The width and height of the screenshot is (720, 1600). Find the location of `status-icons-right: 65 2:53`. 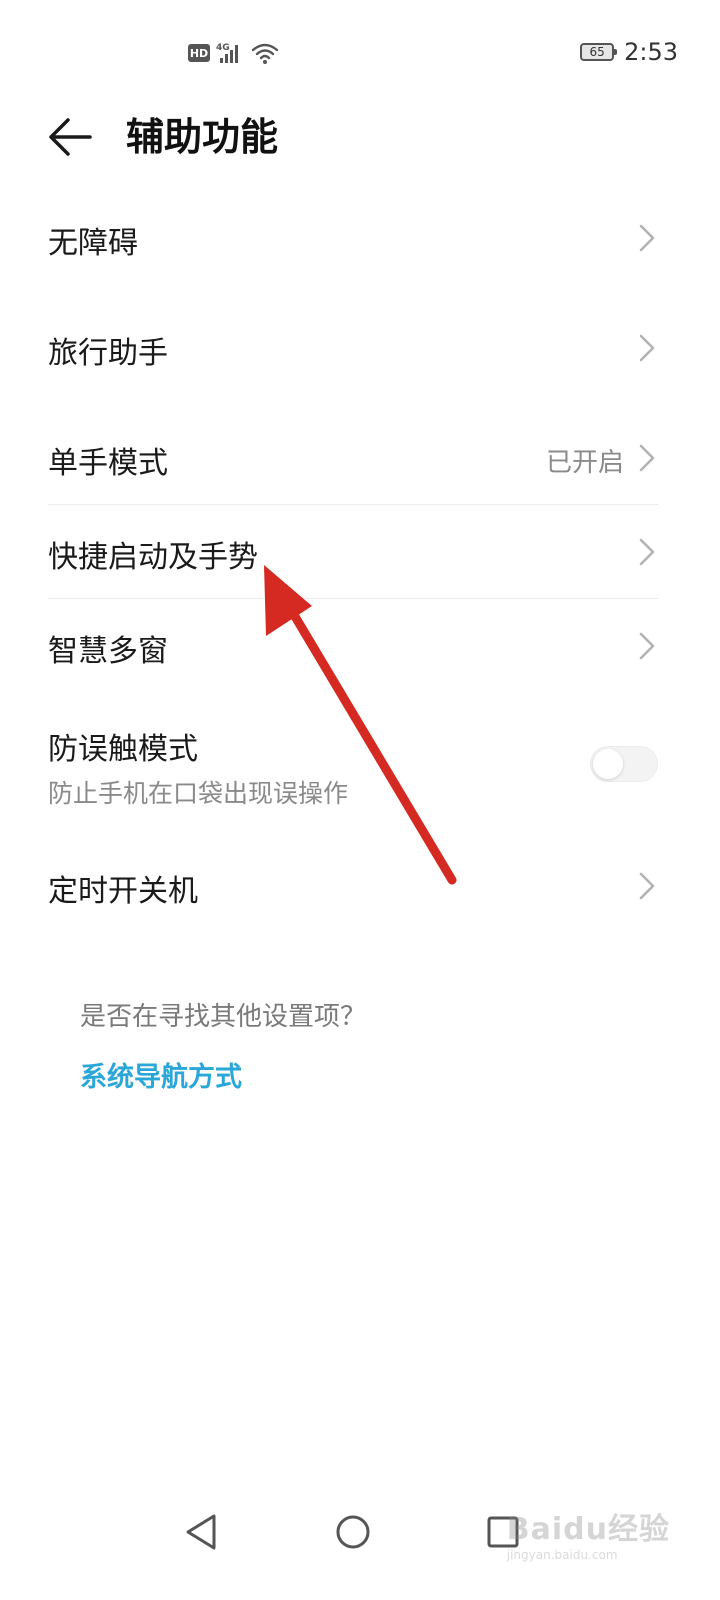

status-icons-right: 65 2:53 is located at coordinates (629, 52).